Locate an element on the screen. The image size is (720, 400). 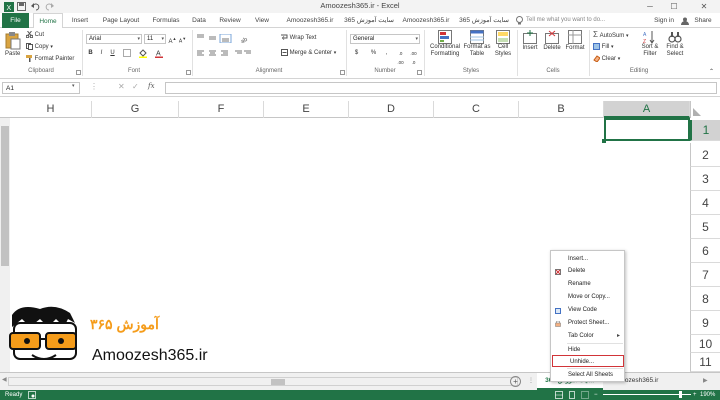
confirm-entry-icon: ✓ is located at coordinates (135, 86).